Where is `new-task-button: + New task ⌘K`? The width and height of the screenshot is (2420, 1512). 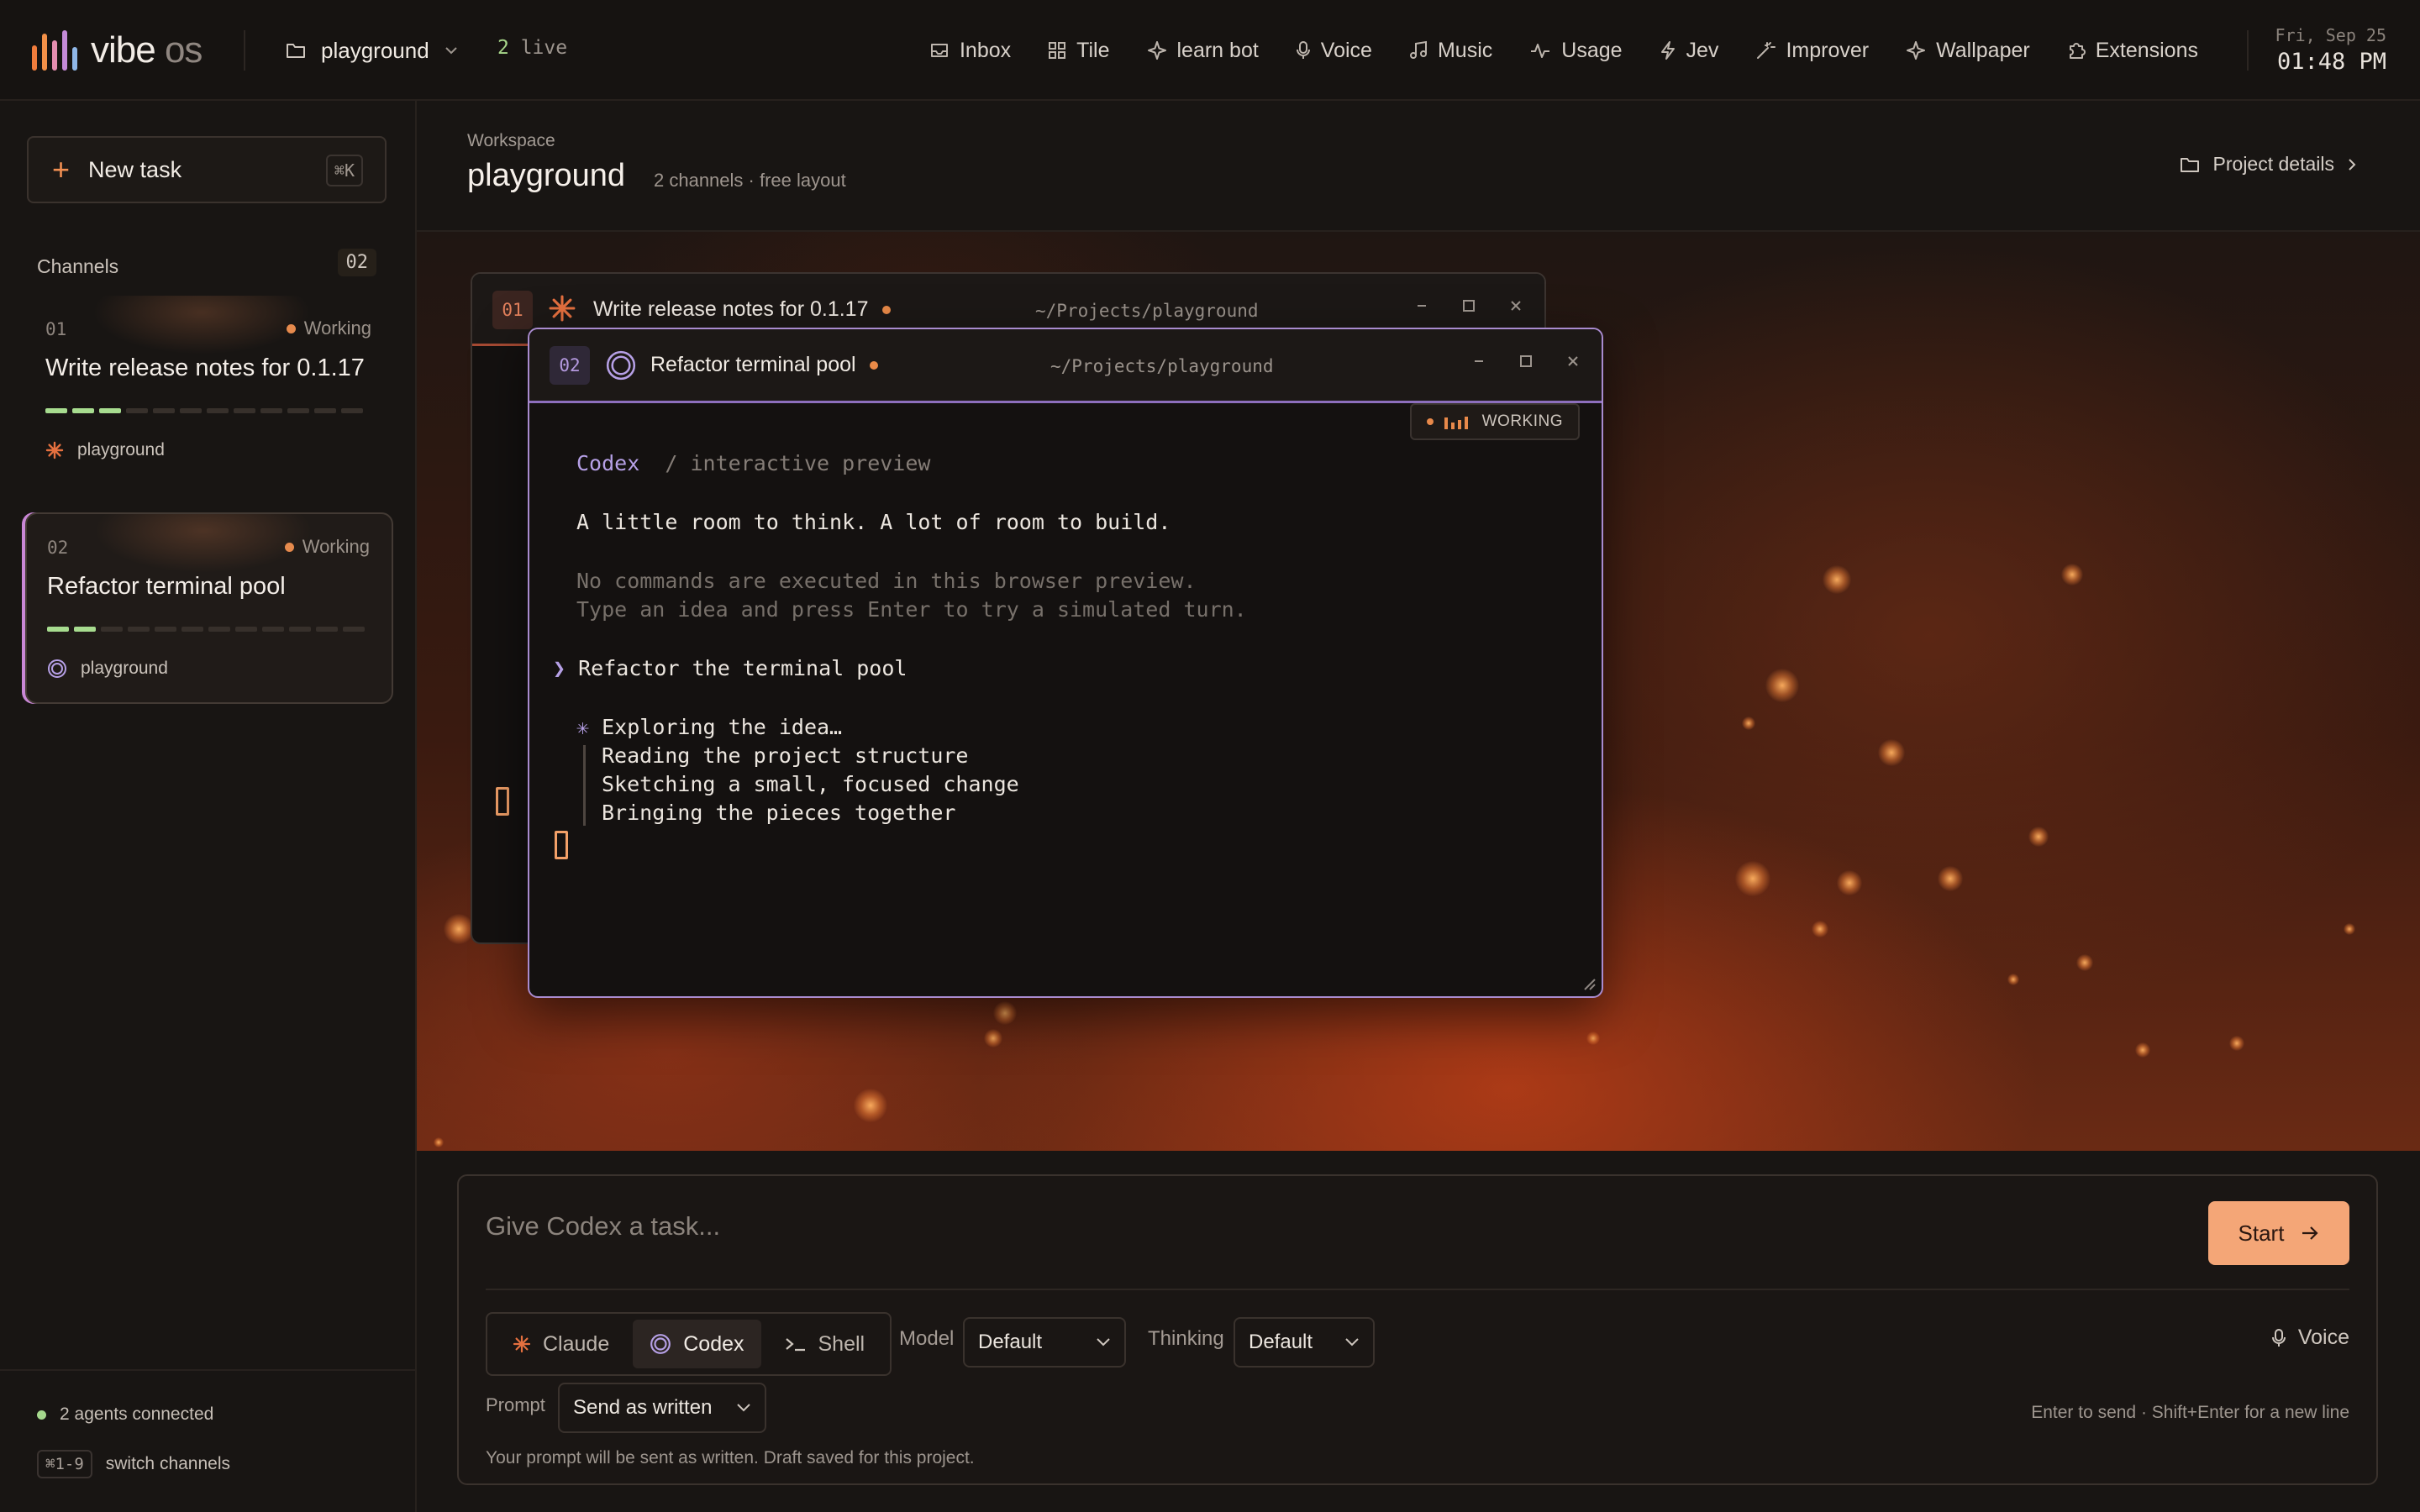
new-task-button: + New task ⌘K is located at coordinates (207, 169).